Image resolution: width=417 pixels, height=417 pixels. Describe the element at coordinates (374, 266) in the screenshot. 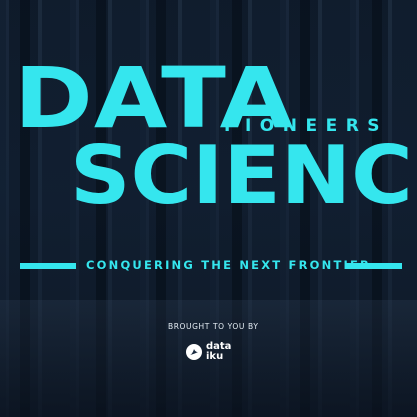

I see `divider-right` at that location.